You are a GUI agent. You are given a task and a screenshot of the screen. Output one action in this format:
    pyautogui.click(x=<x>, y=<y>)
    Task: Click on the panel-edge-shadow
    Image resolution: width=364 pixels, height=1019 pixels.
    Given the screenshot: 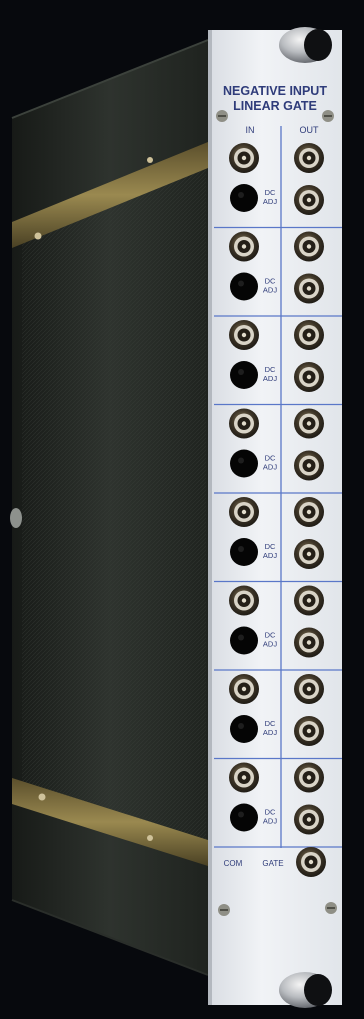 What is the action you would take?
    pyautogui.click(x=210, y=517)
    